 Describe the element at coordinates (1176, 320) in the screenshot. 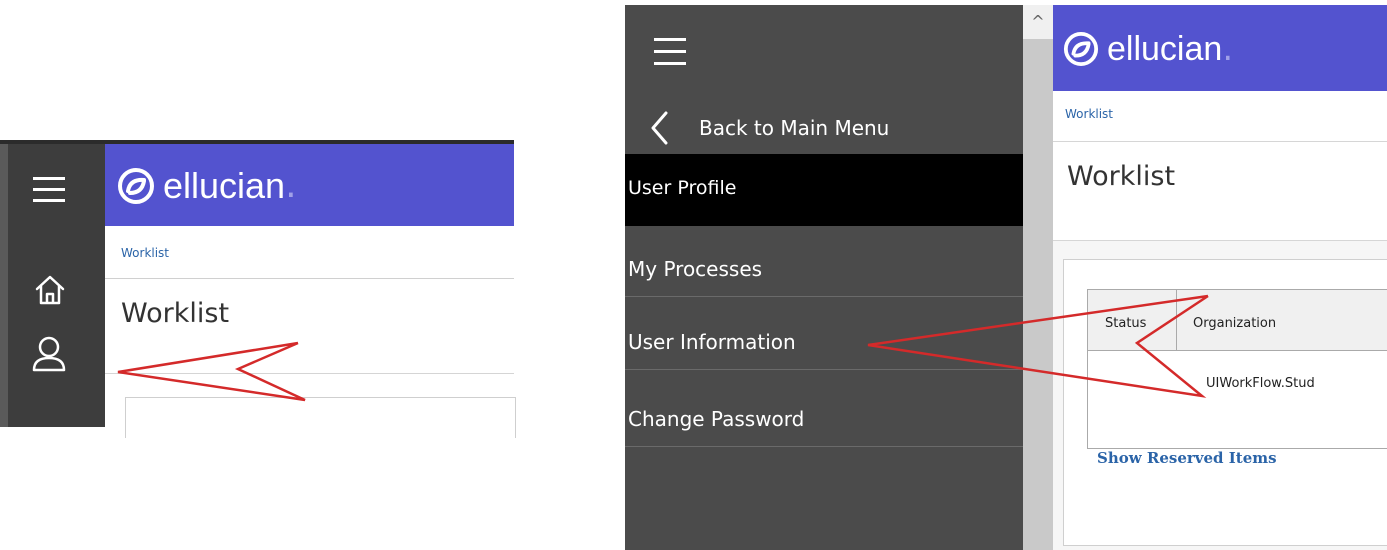

I see `column-divider` at that location.